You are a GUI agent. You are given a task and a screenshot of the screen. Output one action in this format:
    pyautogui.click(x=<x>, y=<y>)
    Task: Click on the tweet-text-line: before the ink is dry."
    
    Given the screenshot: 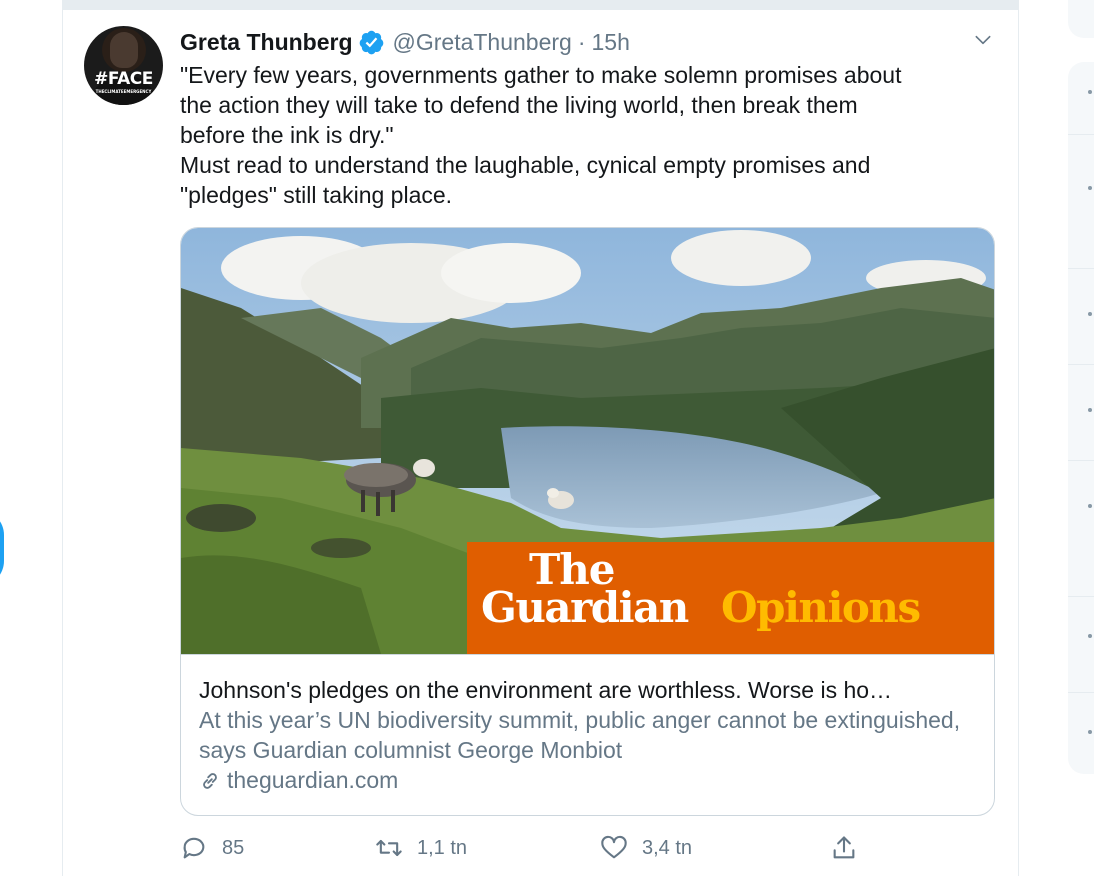 What is the action you would take?
    pyautogui.click(x=287, y=135)
    